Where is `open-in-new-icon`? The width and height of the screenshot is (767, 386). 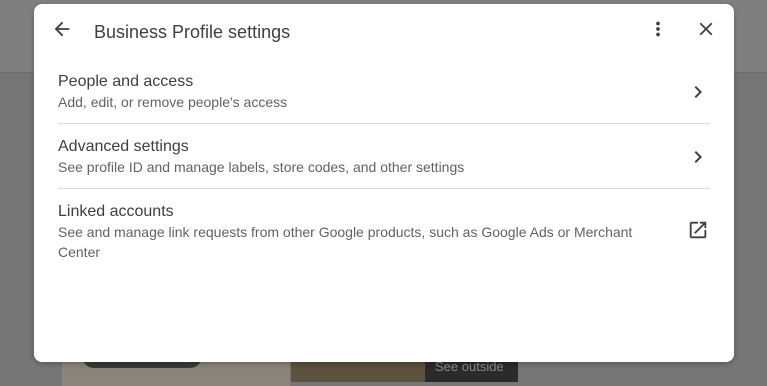 open-in-new-icon is located at coordinates (698, 230).